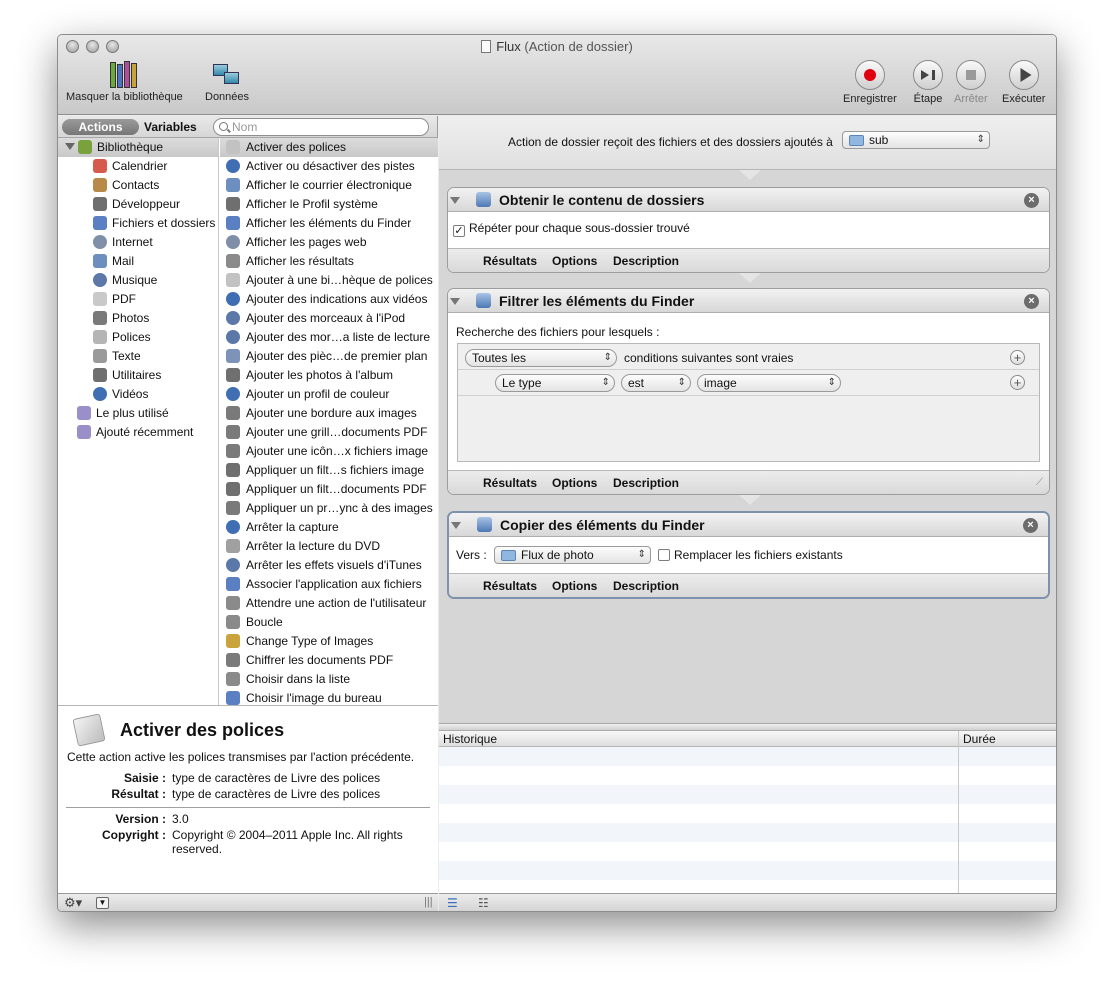  I want to click on sidebar-item-text: Texte, so click(138, 356).